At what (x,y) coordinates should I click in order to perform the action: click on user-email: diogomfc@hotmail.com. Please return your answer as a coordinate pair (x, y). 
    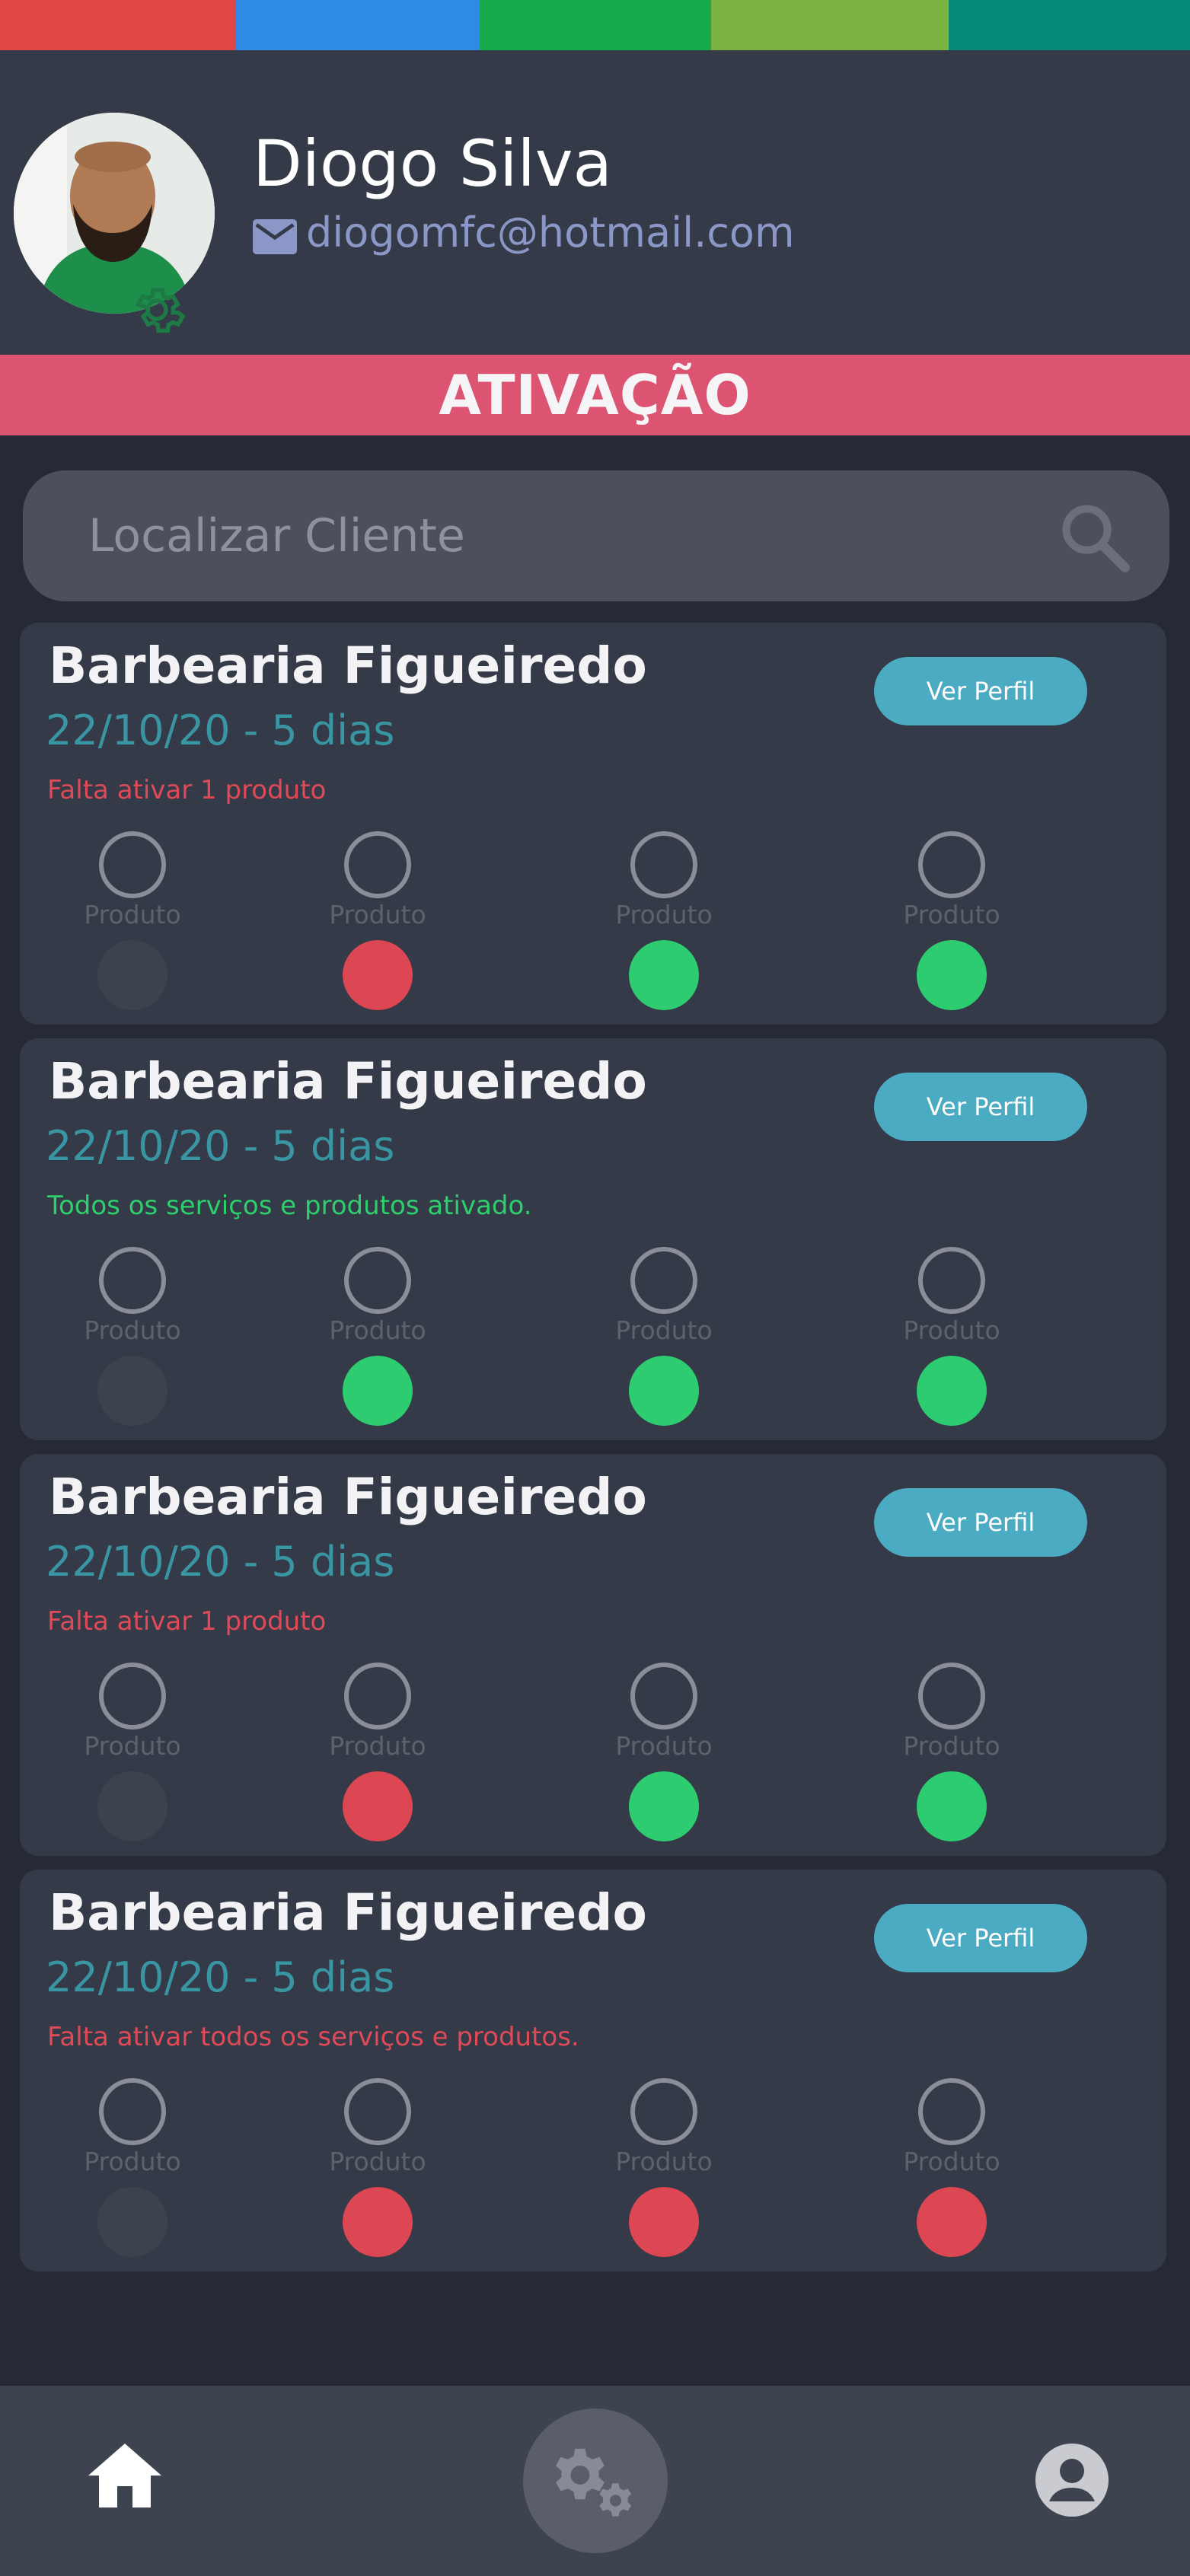
    Looking at the image, I should click on (551, 233).